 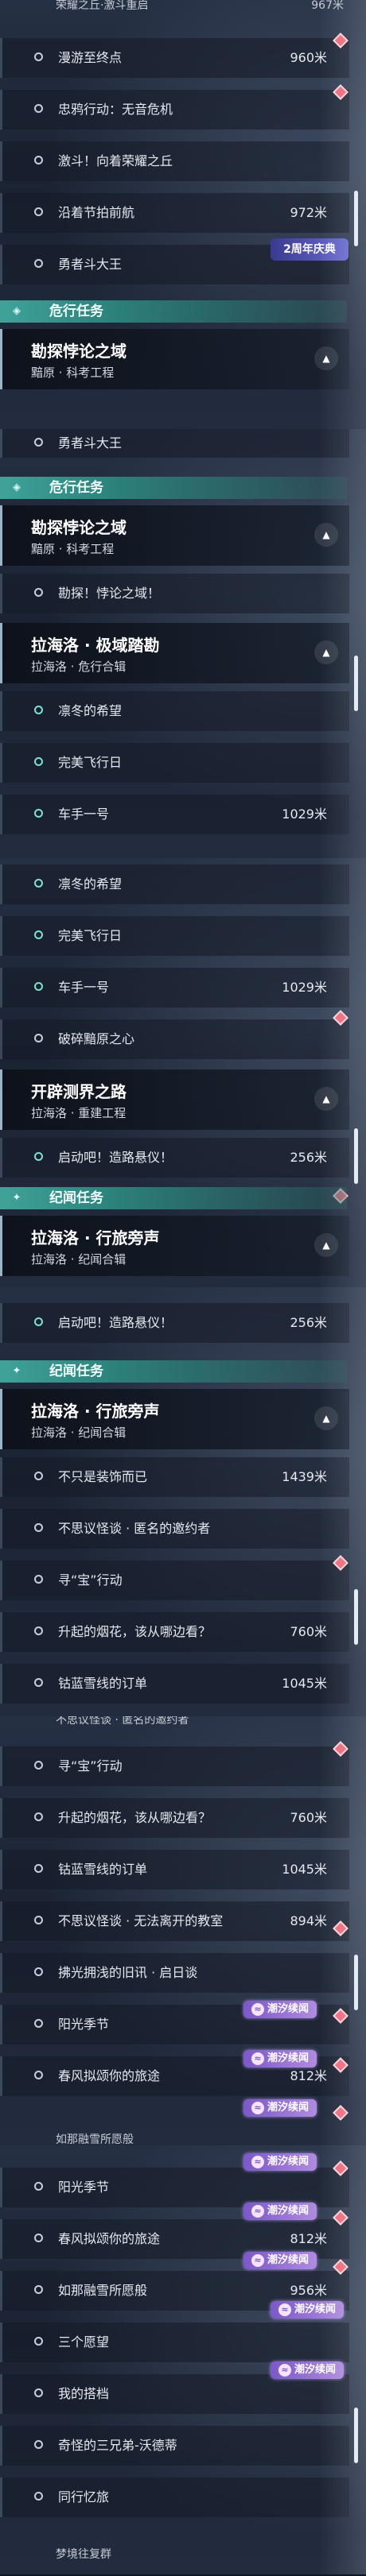 What do you see at coordinates (103, 1683) in the screenshot?
I see `quest-name: 钴蓝雪线的订单` at bounding box center [103, 1683].